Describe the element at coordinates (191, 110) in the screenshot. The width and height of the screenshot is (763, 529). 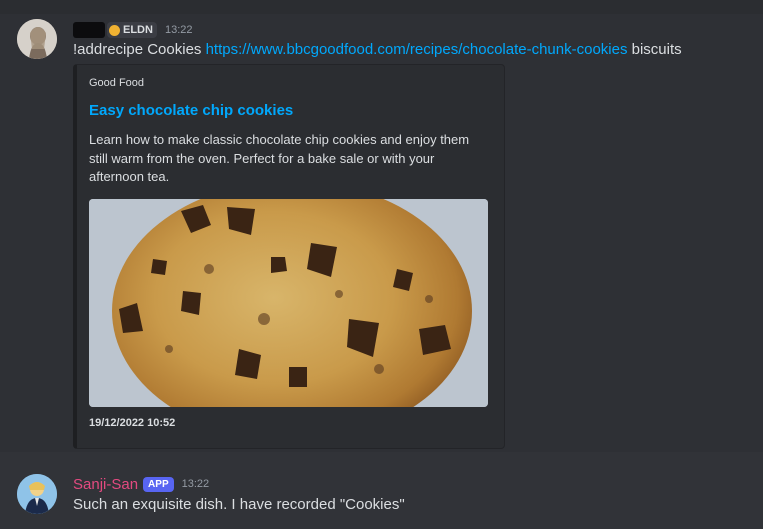
I see `embed-title: Easy chocolate chip cookies` at that location.